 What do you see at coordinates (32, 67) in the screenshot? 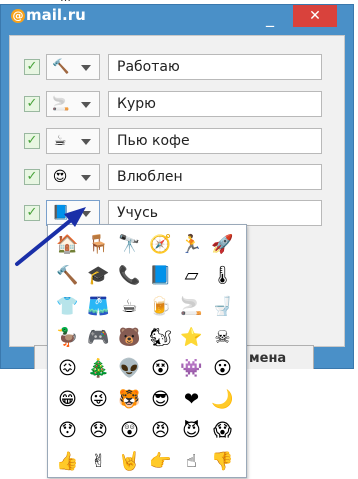
I see `status-1-checkbox: ✓` at bounding box center [32, 67].